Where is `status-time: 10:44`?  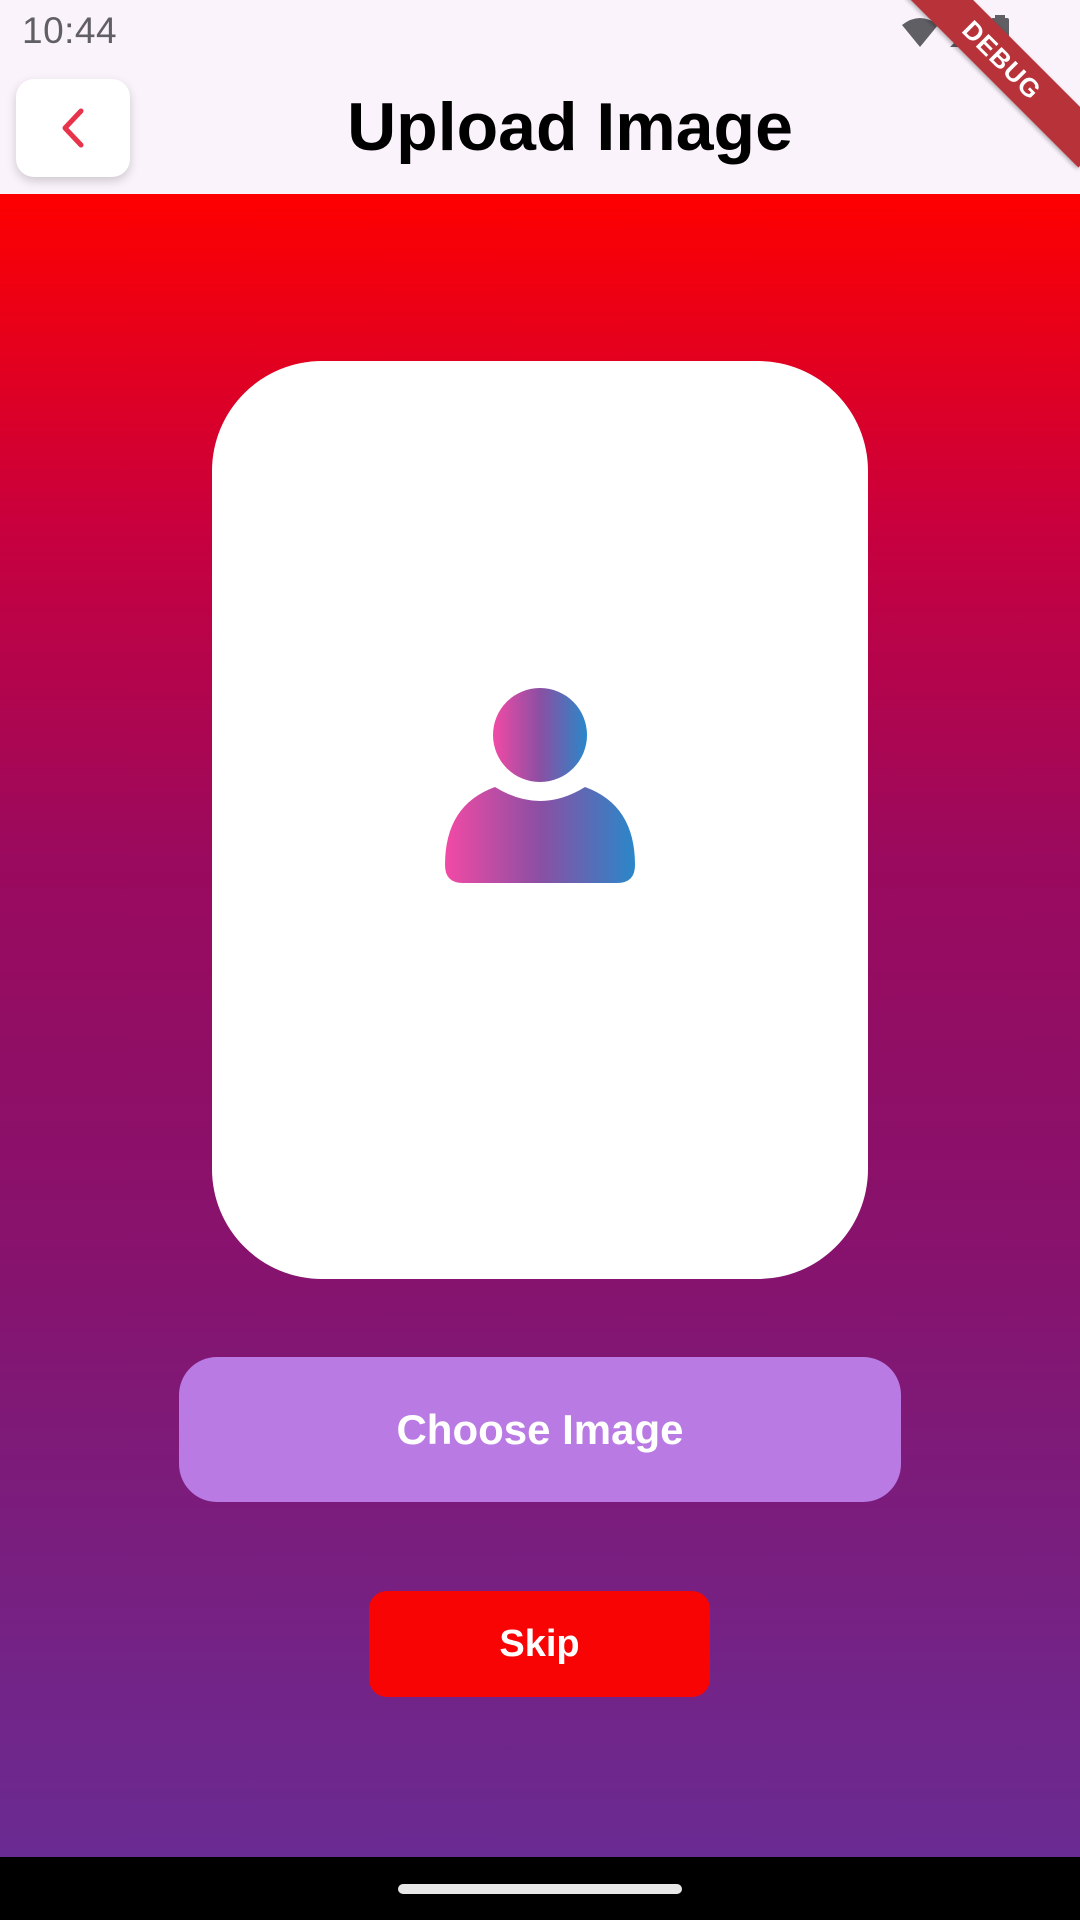 status-time: 10:44 is located at coordinates (70, 30).